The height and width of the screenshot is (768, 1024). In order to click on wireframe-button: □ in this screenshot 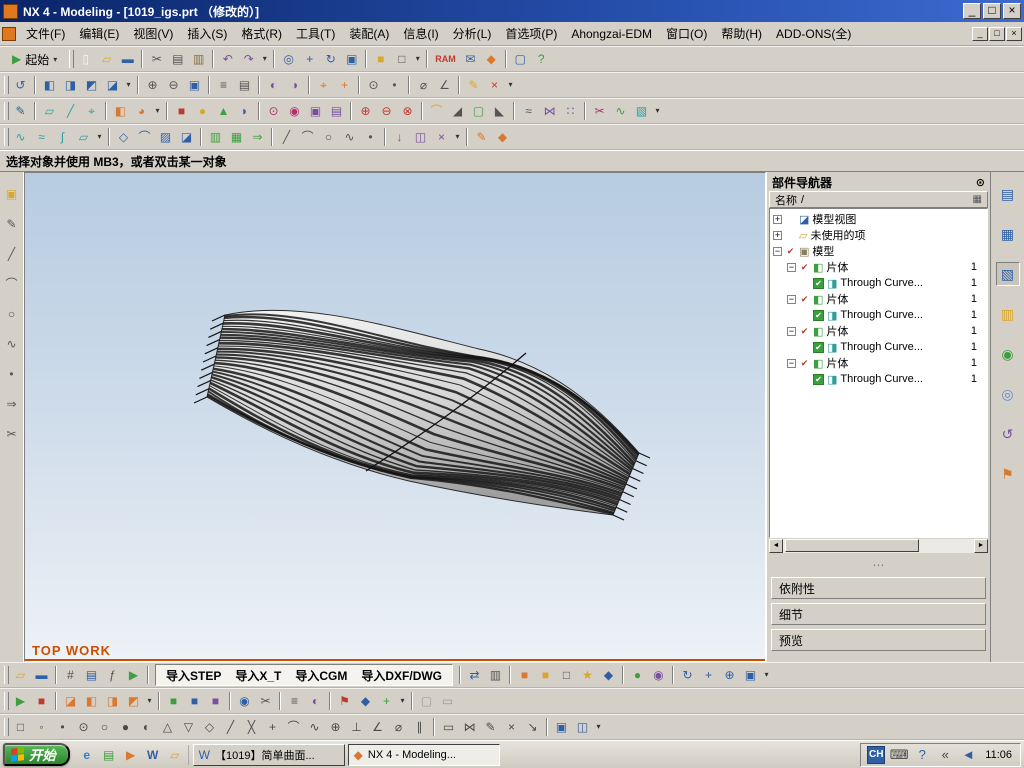, I will do `click(401, 59)`.